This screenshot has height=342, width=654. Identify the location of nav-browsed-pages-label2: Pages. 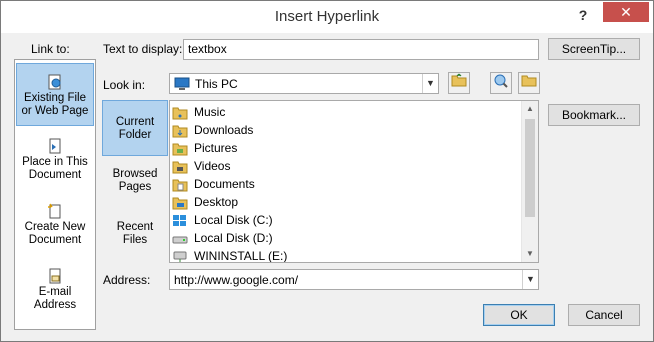
(135, 187).